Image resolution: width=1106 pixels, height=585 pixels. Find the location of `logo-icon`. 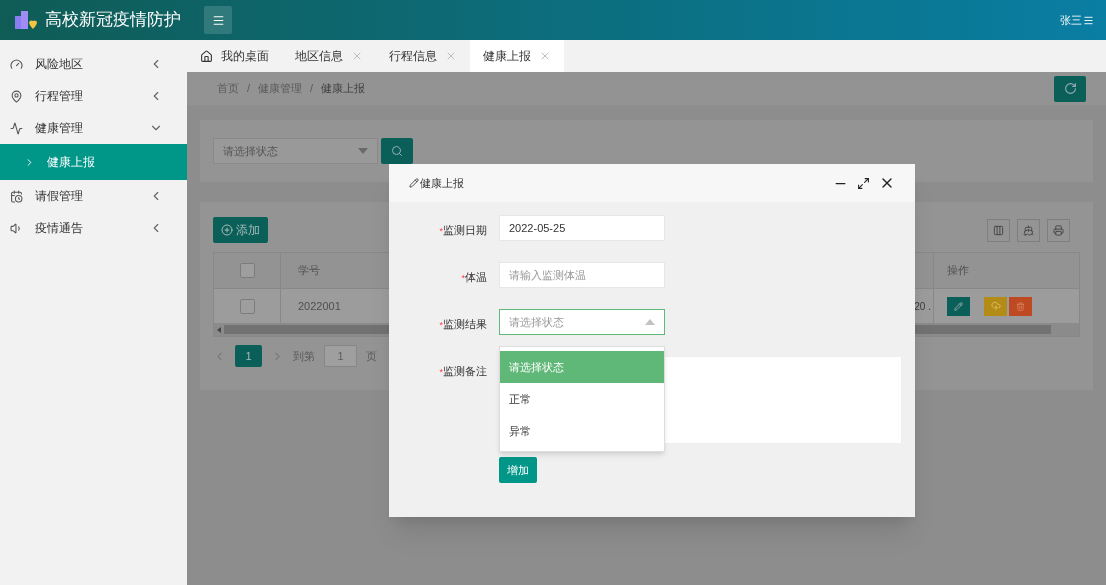

logo-icon is located at coordinates (25, 20).